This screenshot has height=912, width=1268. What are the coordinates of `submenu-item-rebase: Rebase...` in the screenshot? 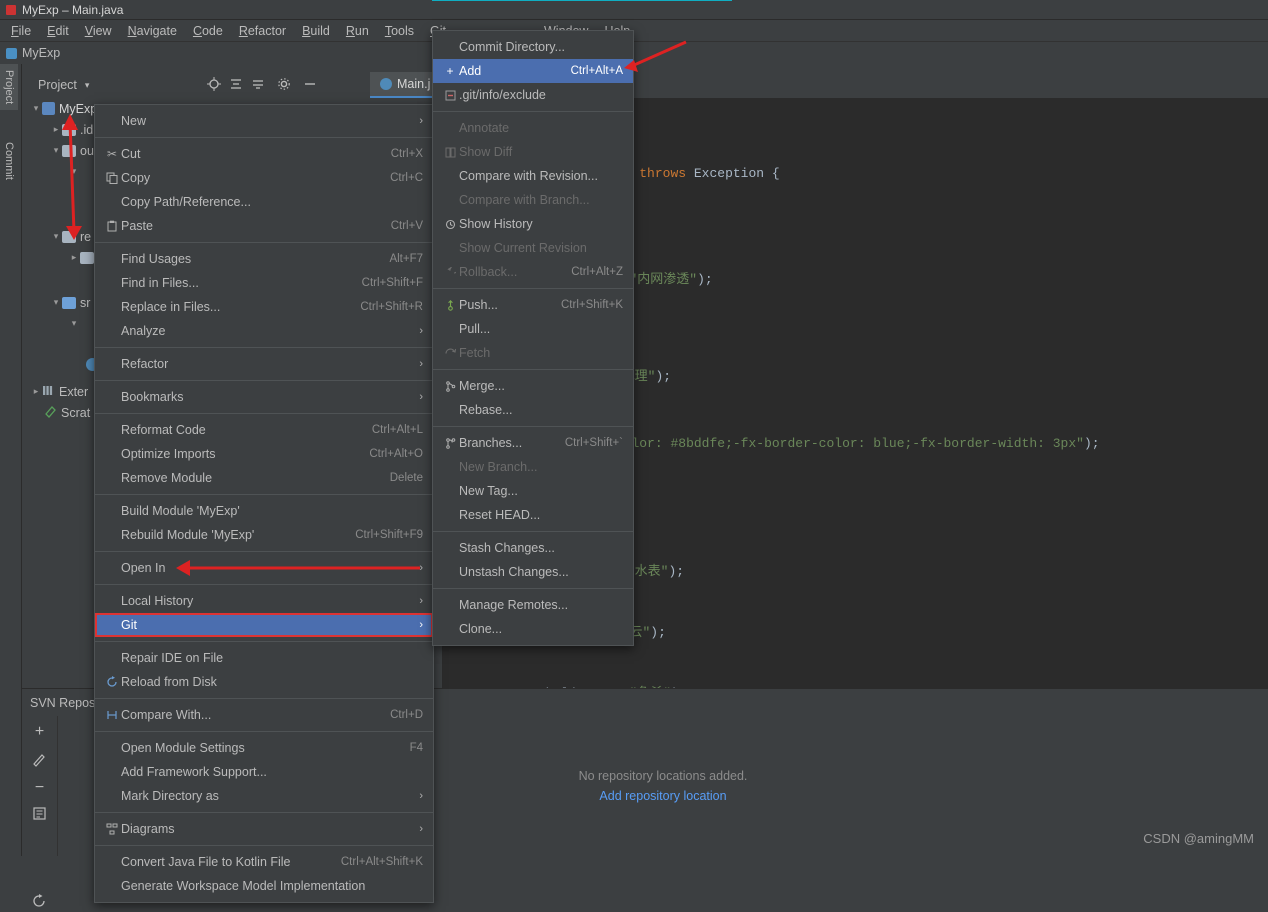 It's located at (533, 410).